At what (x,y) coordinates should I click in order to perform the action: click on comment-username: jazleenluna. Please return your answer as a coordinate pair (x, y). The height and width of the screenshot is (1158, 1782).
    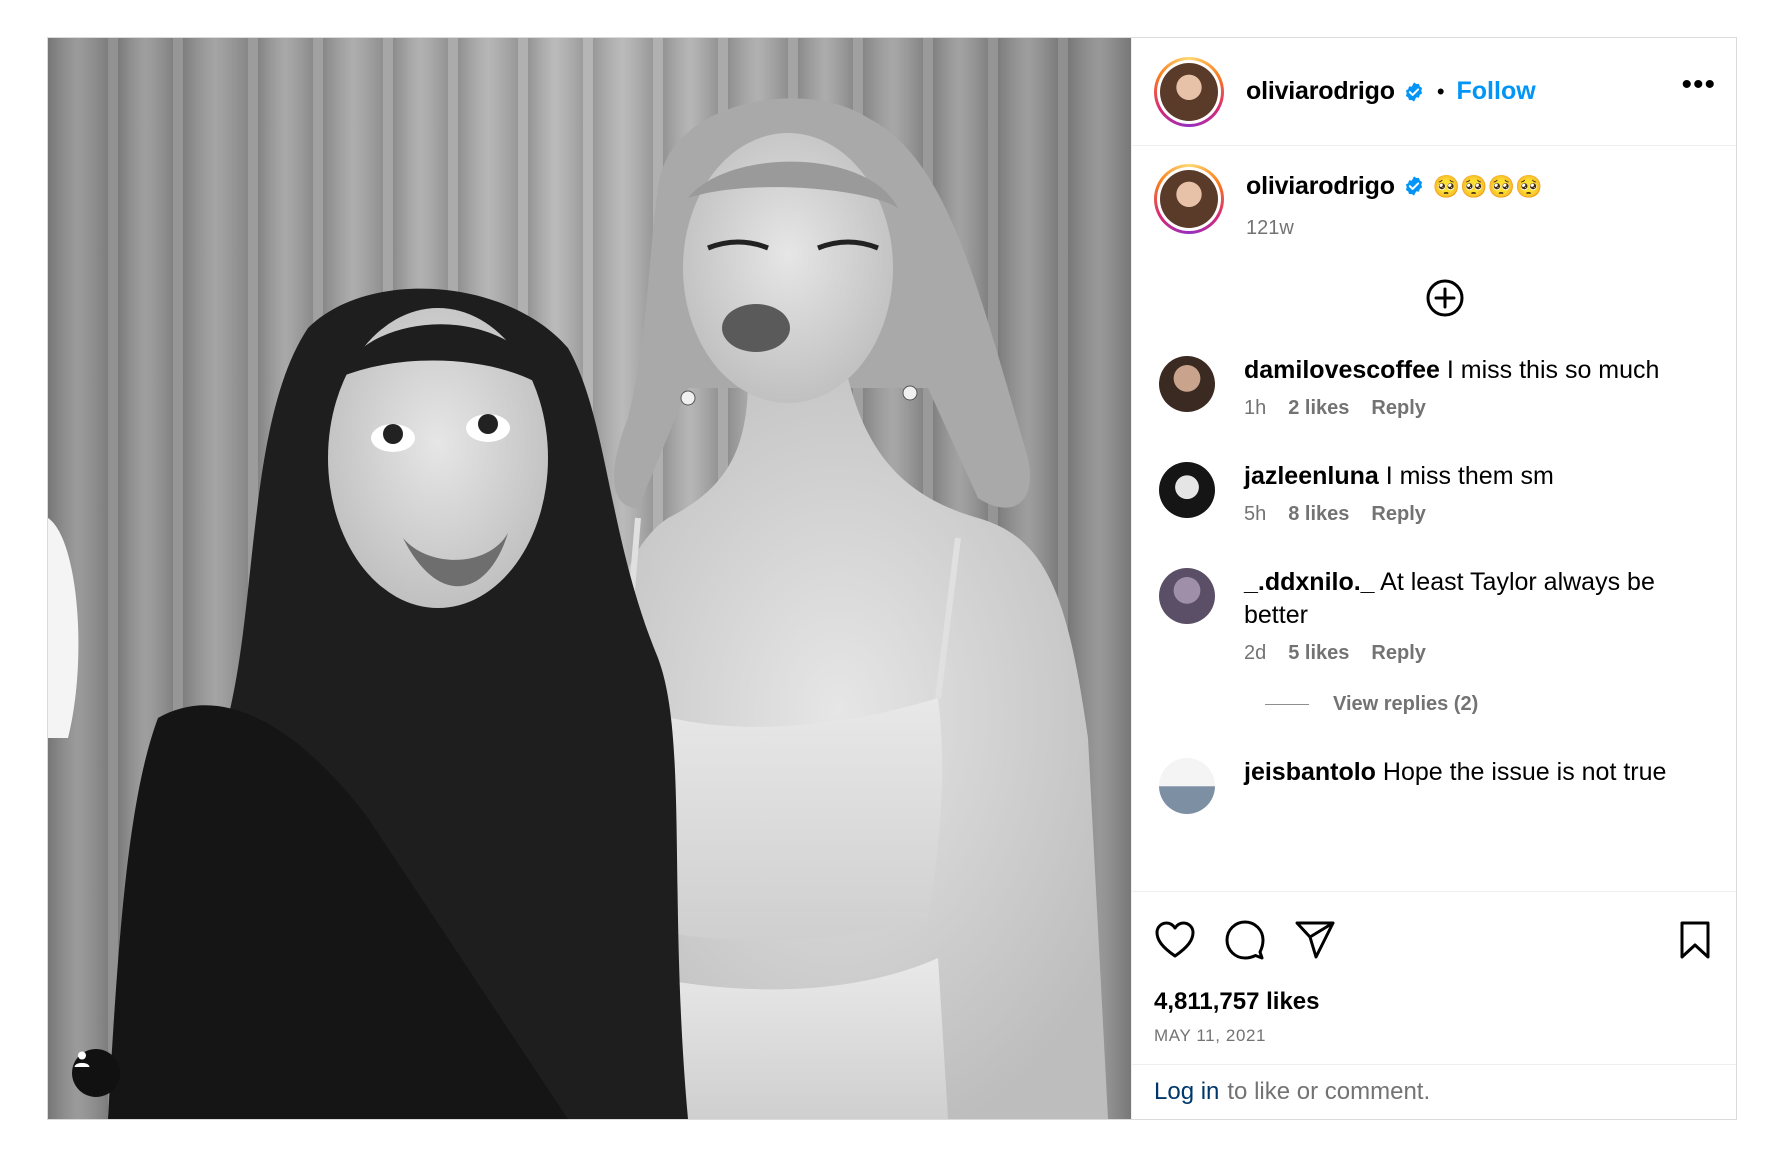
    Looking at the image, I should click on (1311, 476).